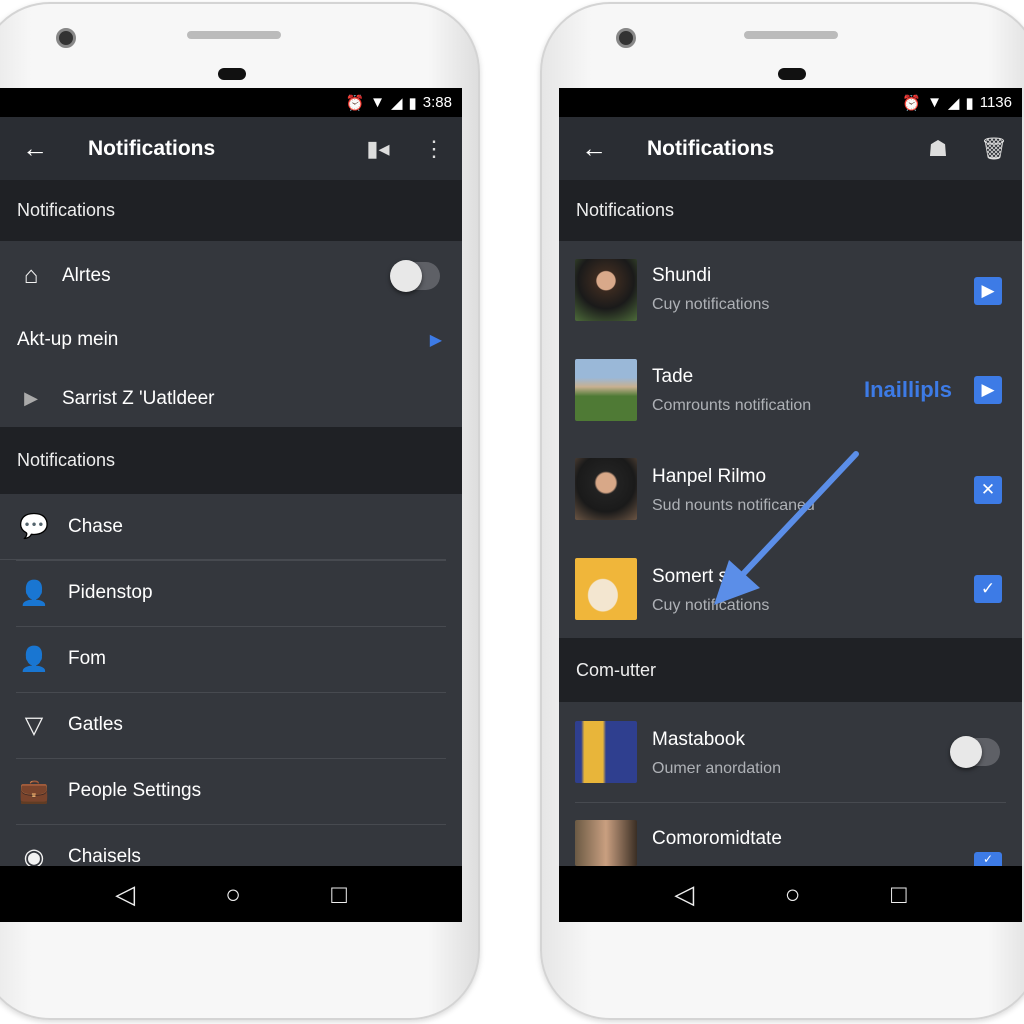 The image size is (1024, 1024). What do you see at coordinates (790, 834) in the screenshot?
I see `notification-item-comoromidtate: Comoromidtate ✓` at bounding box center [790, 834].